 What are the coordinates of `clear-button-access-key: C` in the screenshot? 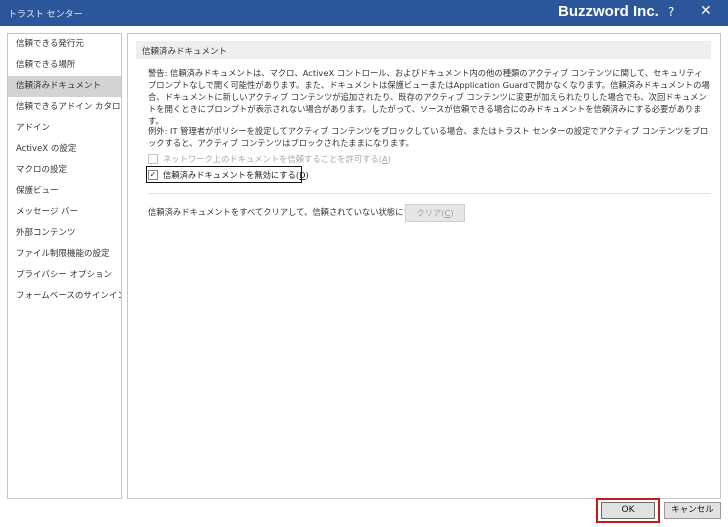 It's located at (447, 213).